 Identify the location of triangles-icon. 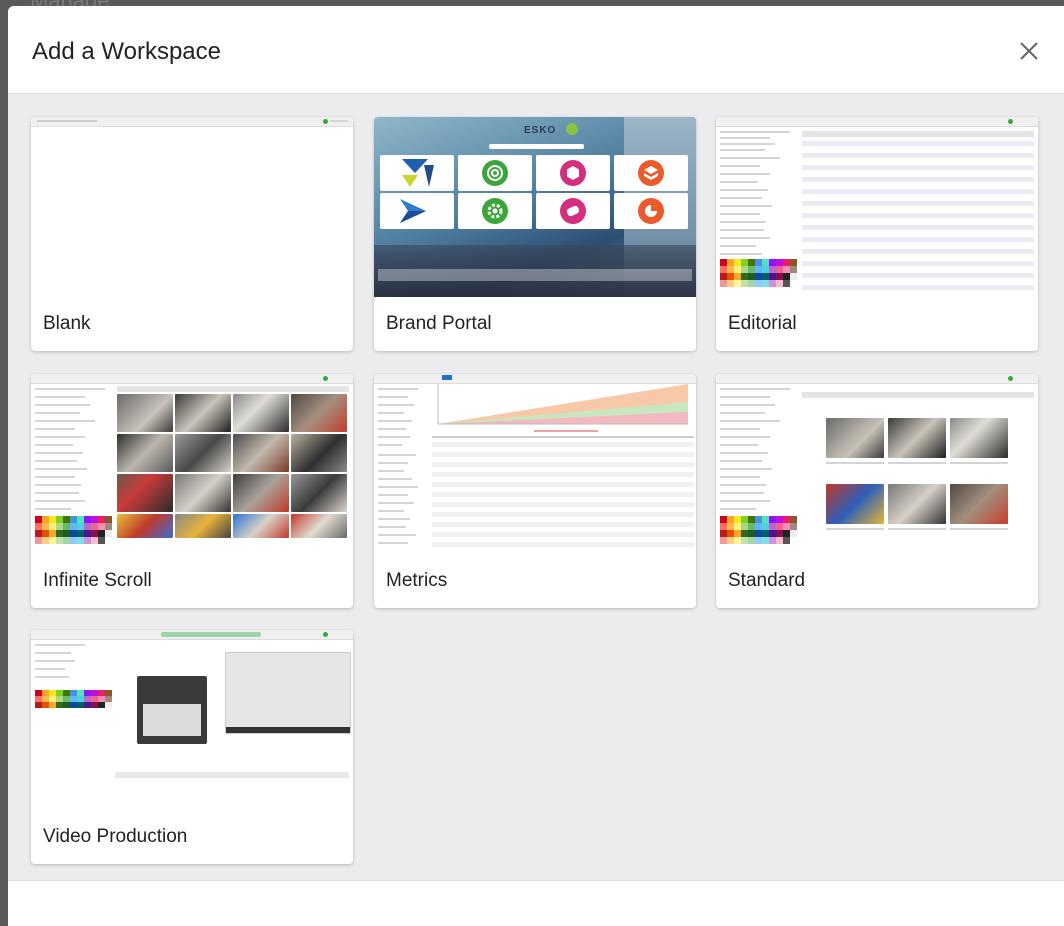
(418, 173).